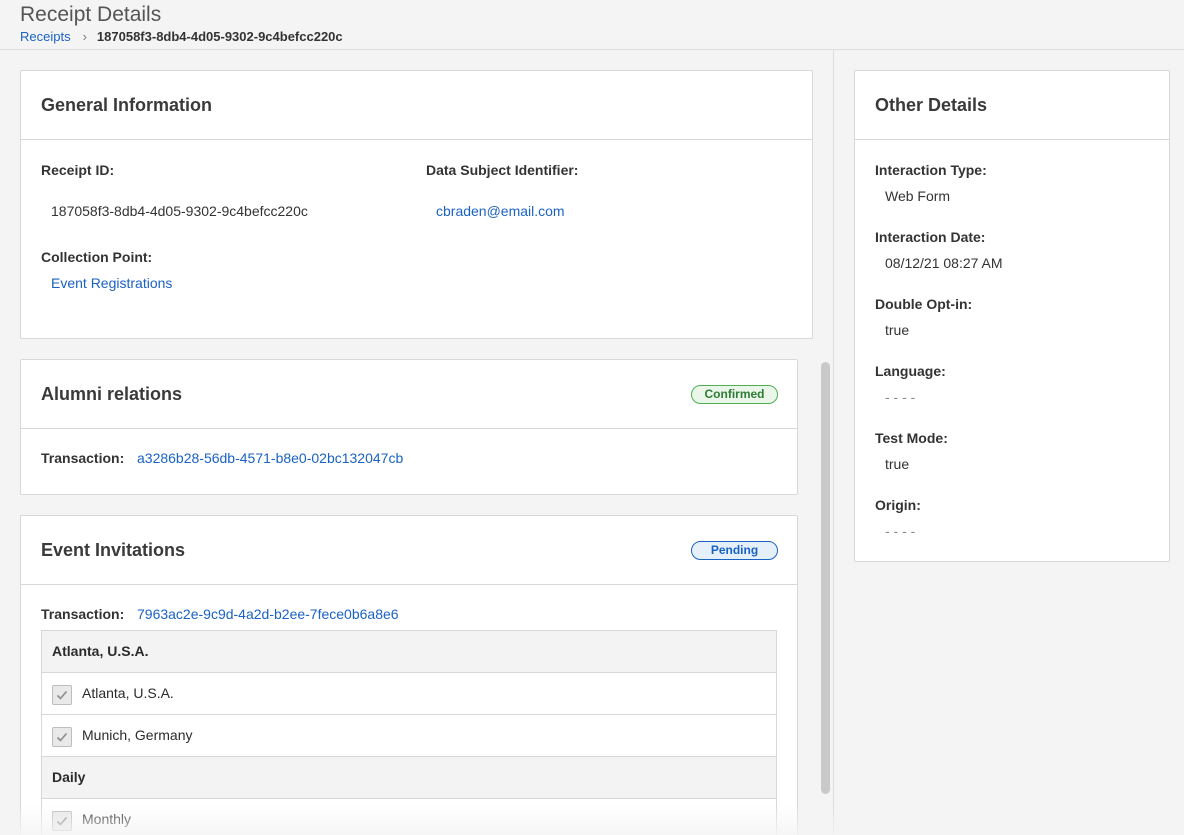  I want to click on origin-value: - - - -, so click(900, 531).